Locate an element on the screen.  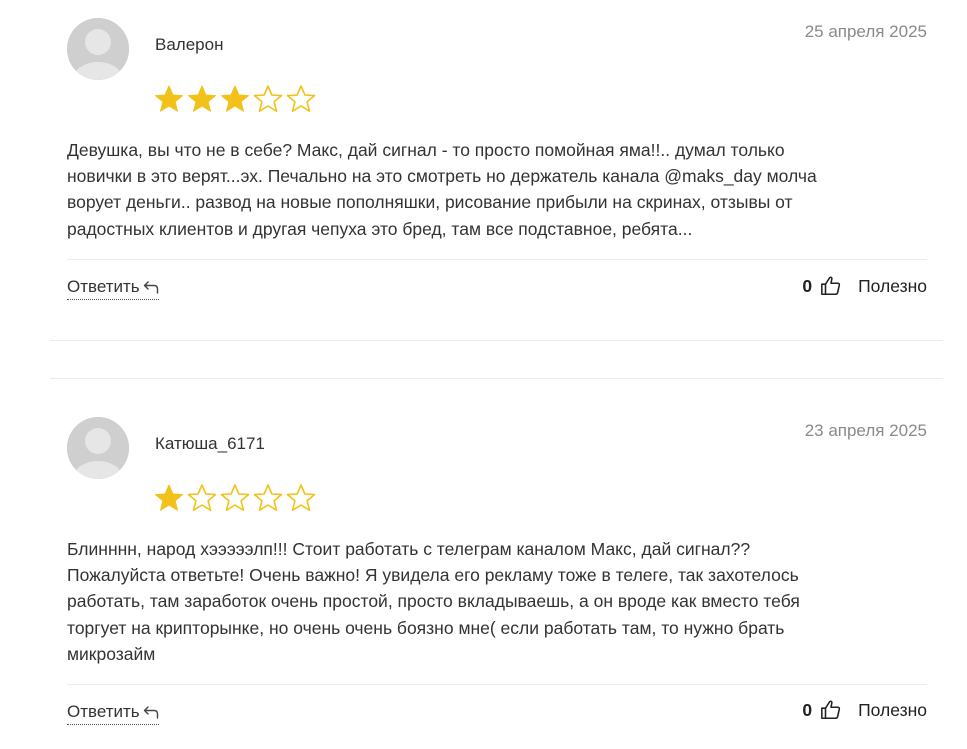
review-text-line: микрозайм is located at coordinates (111, 653).